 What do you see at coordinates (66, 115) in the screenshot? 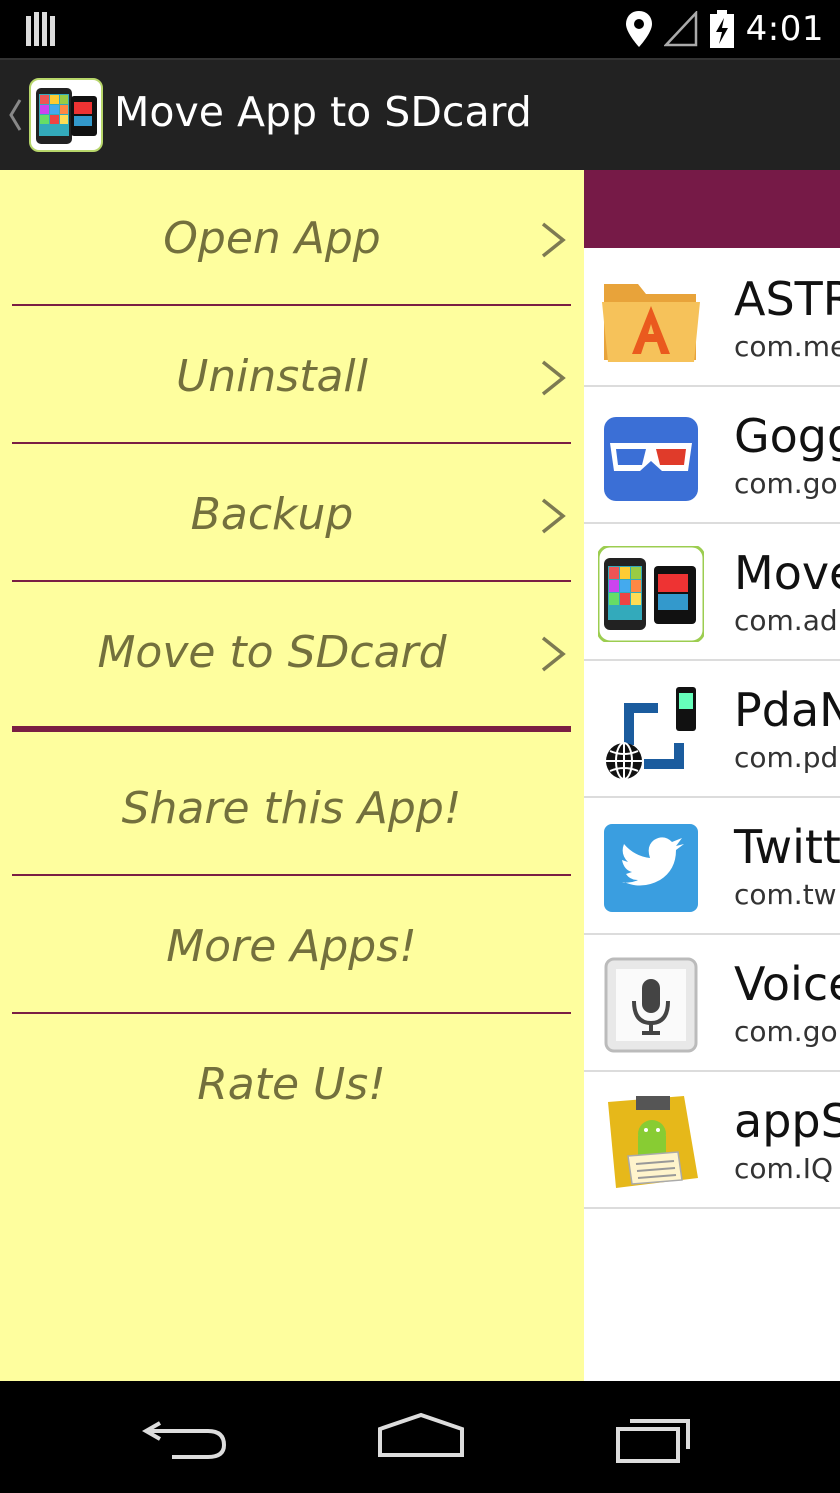
I see `app-logo-icon` at bounding box center [66, 115].